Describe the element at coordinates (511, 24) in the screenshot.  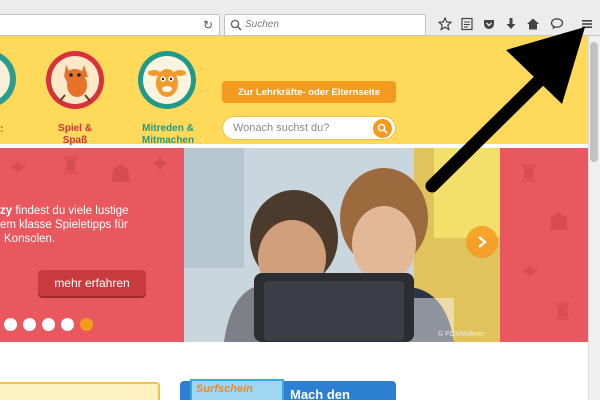
I see `download-icon` at that location.